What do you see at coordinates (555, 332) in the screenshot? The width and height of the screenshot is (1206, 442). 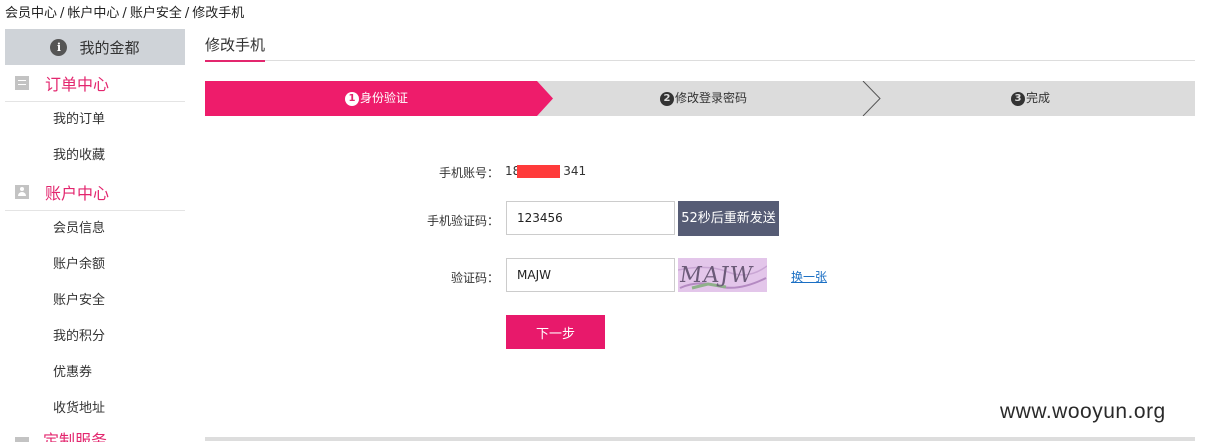 I see `next-step-button: 下一步` at bounding box center [555, 332].